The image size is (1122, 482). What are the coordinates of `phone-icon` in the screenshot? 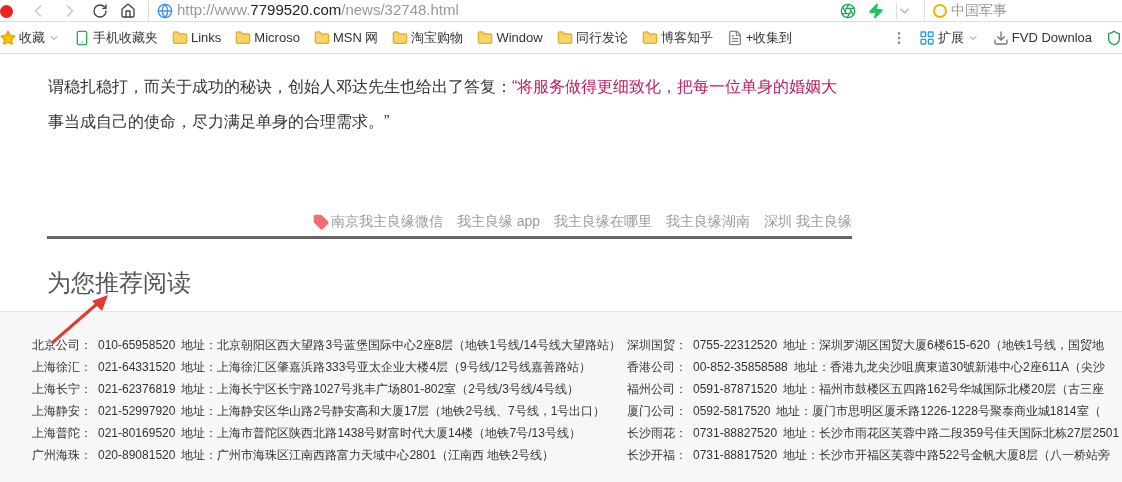 It's located at (82, 37).